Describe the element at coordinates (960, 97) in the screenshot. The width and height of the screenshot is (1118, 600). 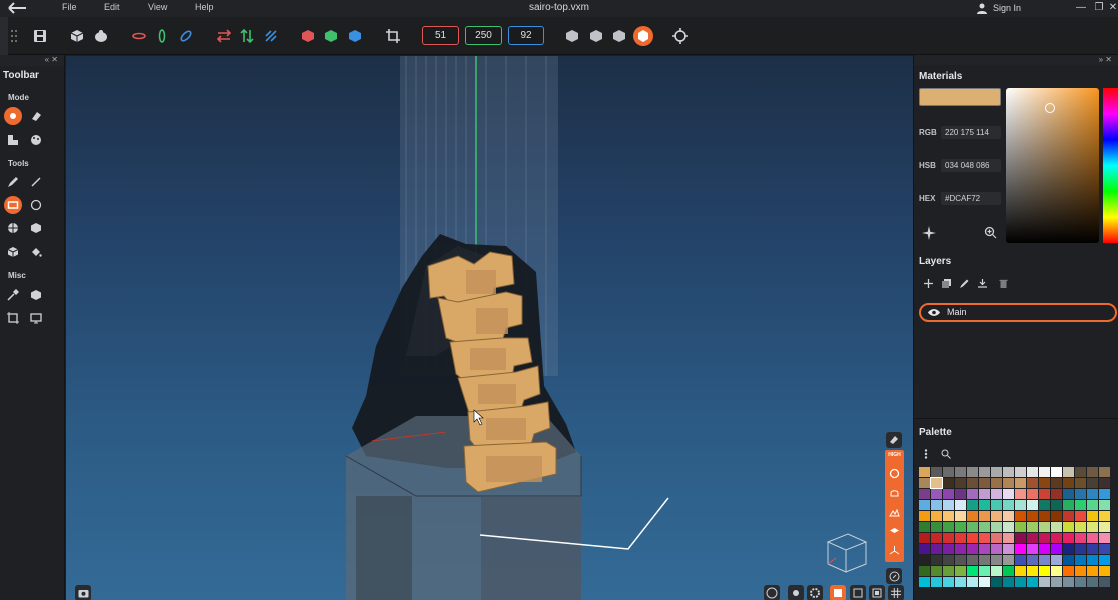
I see `current-color-swatch` at that location.